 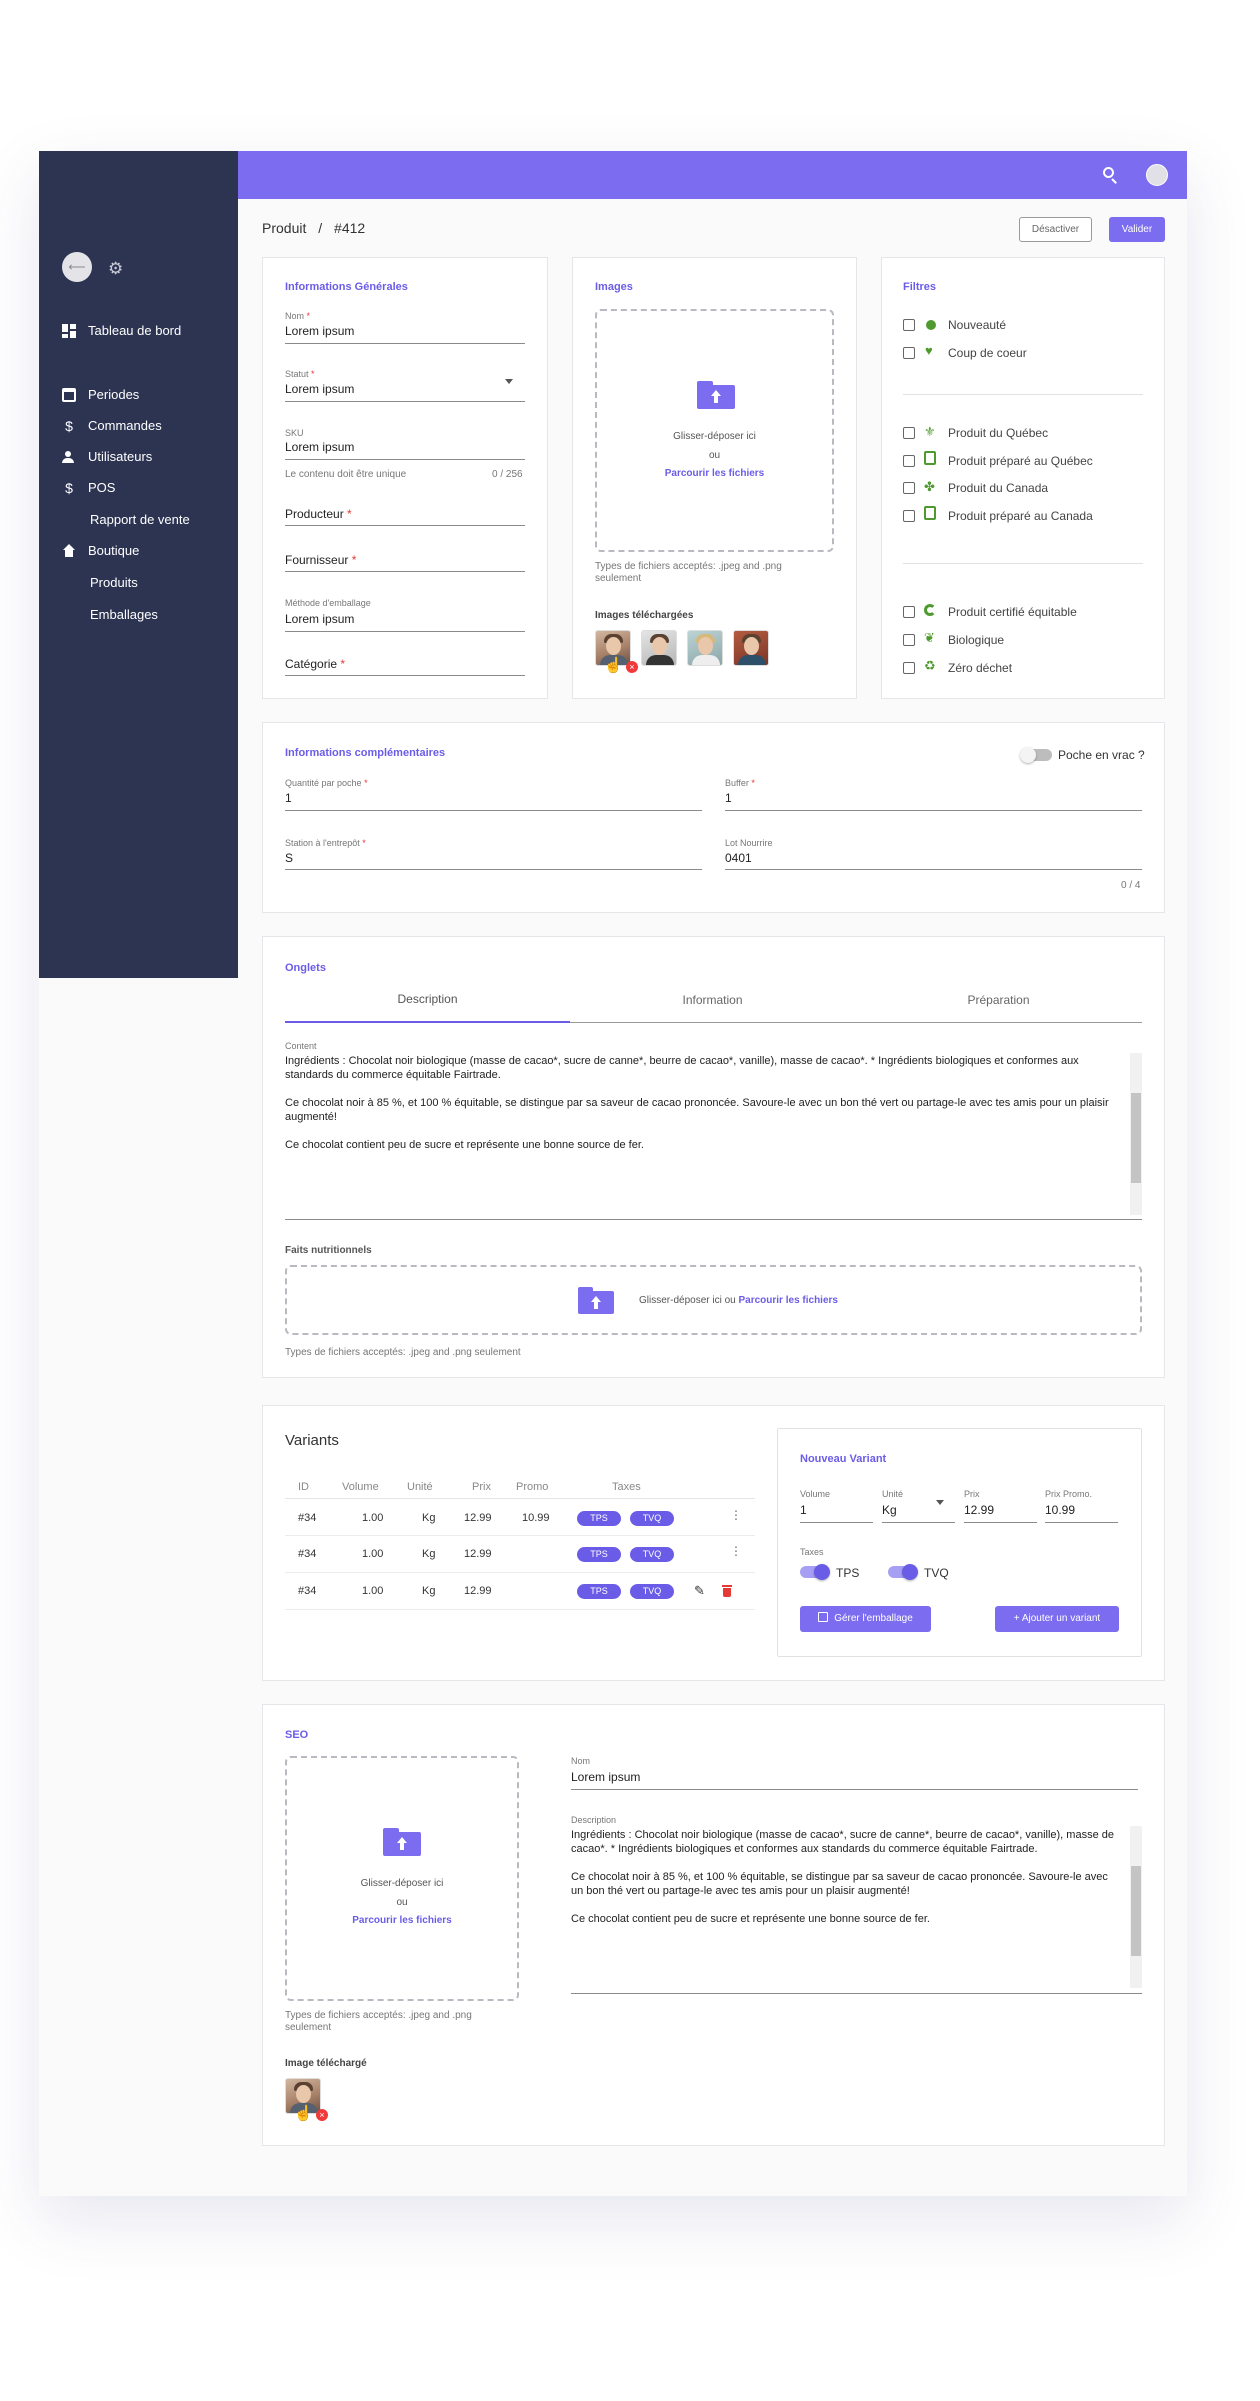 I want to click on breadcrumb-root: Produit, so click(x=284, y=228).